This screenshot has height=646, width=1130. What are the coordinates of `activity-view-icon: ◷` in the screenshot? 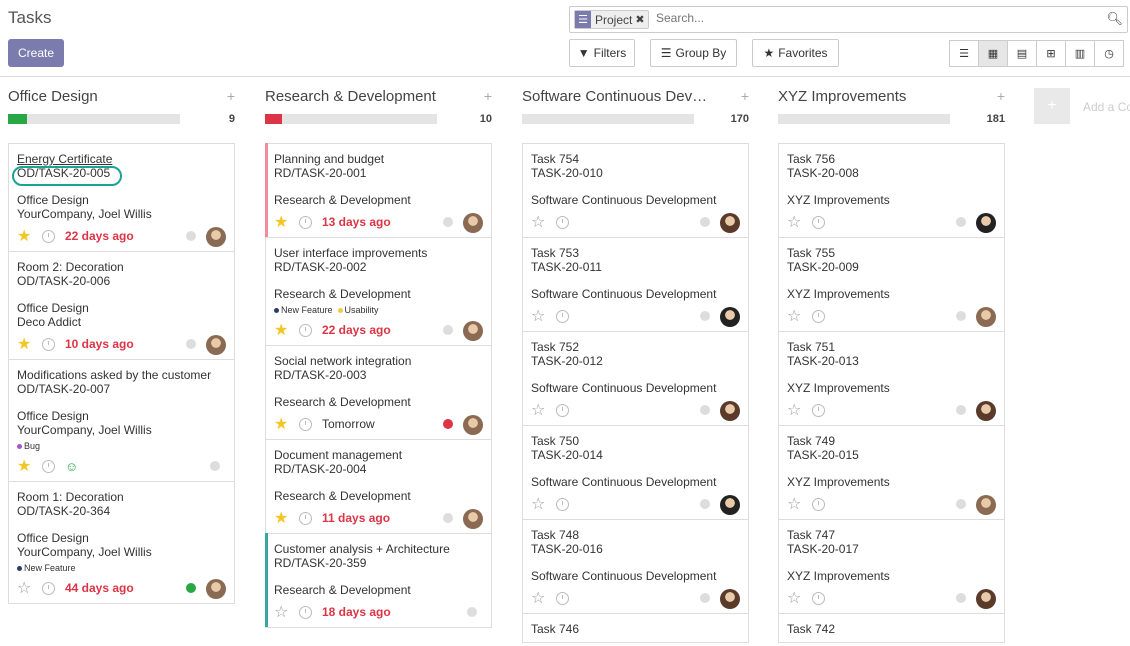 It's located at (1109, 53).